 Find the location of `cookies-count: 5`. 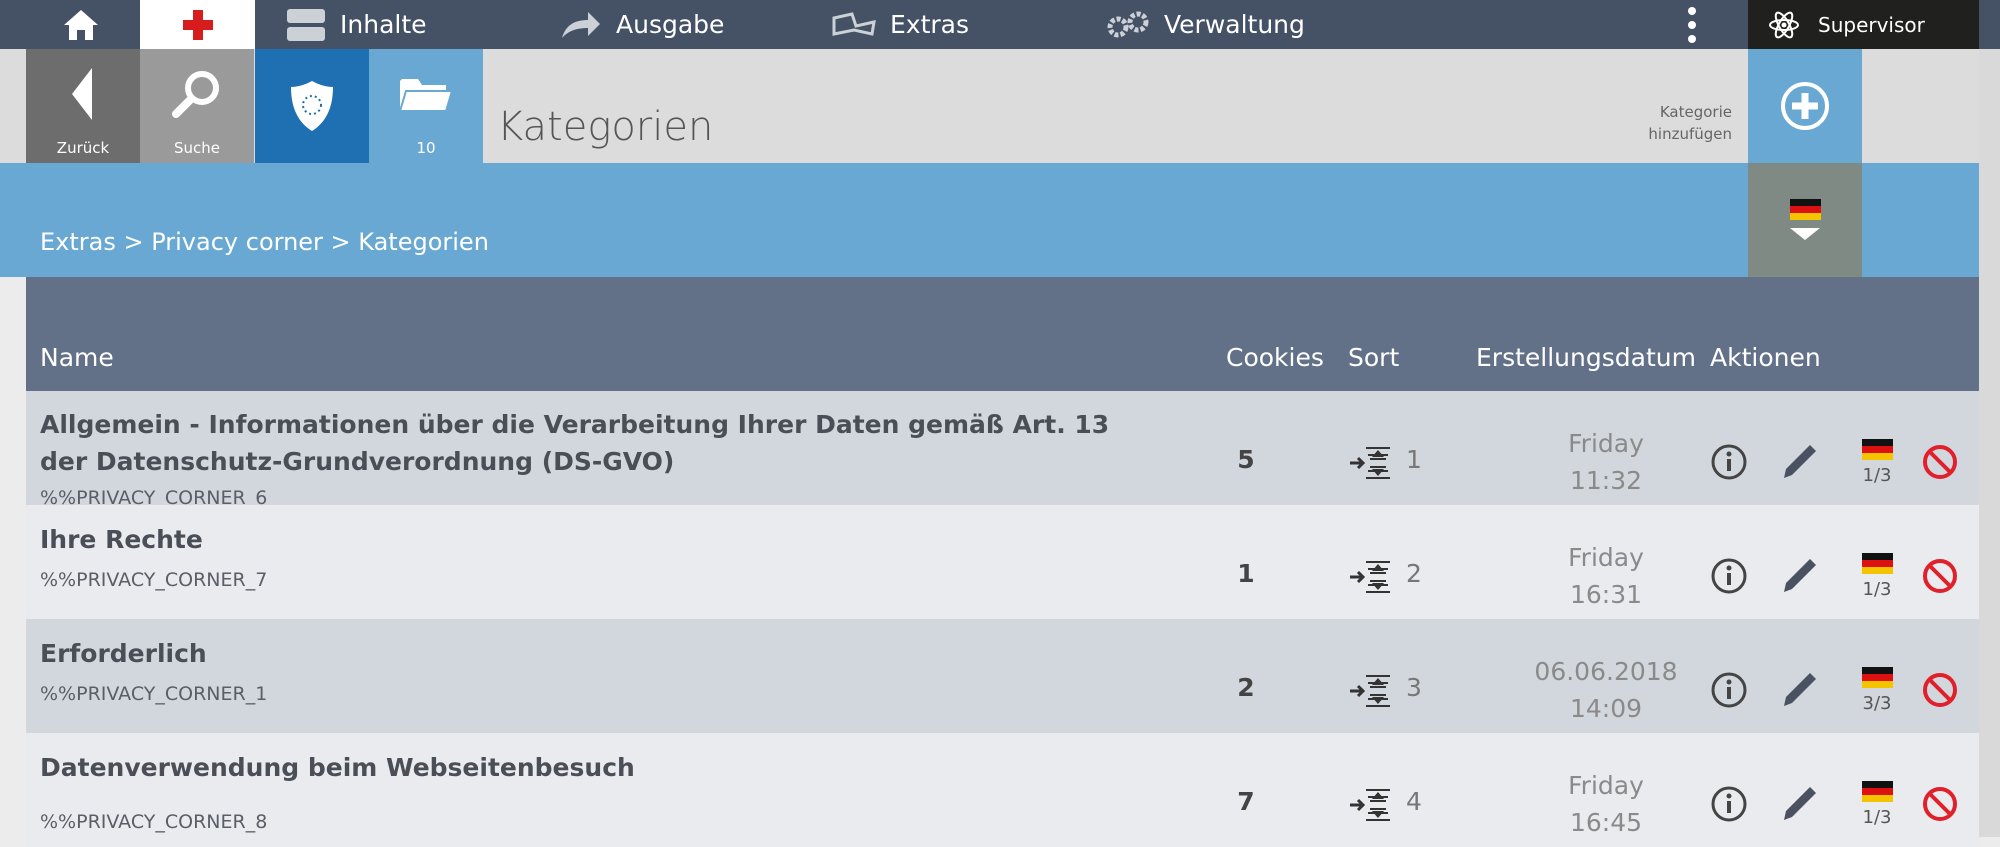

cookies-count: 5 is located at coordinates (1246, 459).